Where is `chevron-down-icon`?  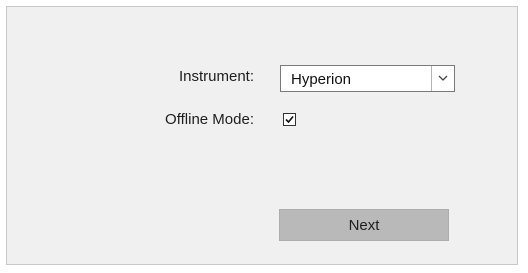 chevron-down-icon is located at coordinates (443, 78).